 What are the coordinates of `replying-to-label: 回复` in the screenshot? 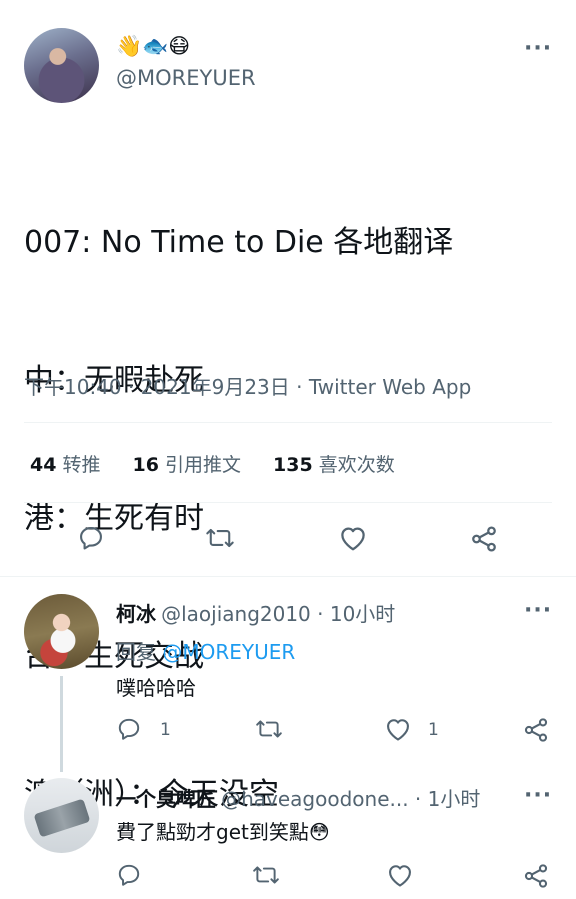 It's located at (136, 652).